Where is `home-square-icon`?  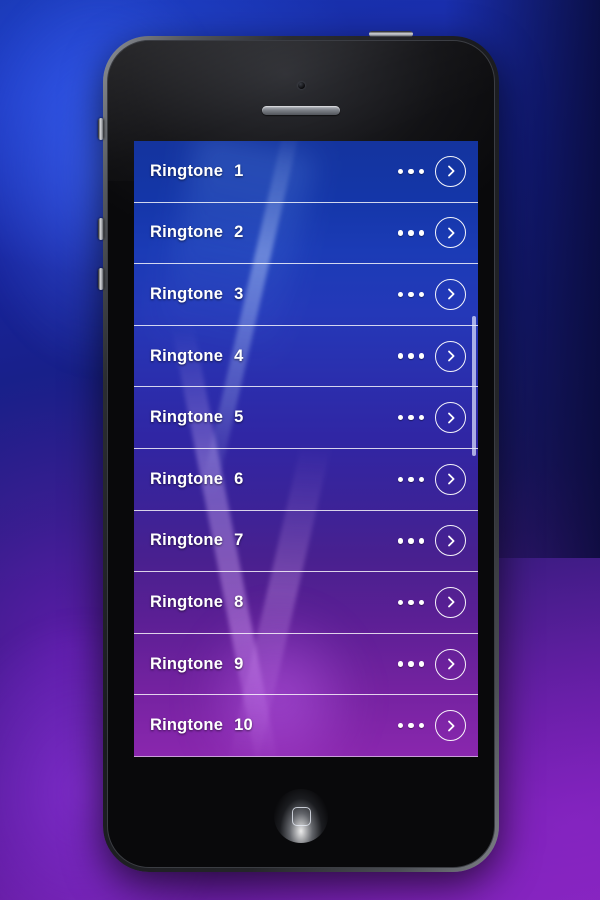 home-square-icon is located at coordinates (301, 816).